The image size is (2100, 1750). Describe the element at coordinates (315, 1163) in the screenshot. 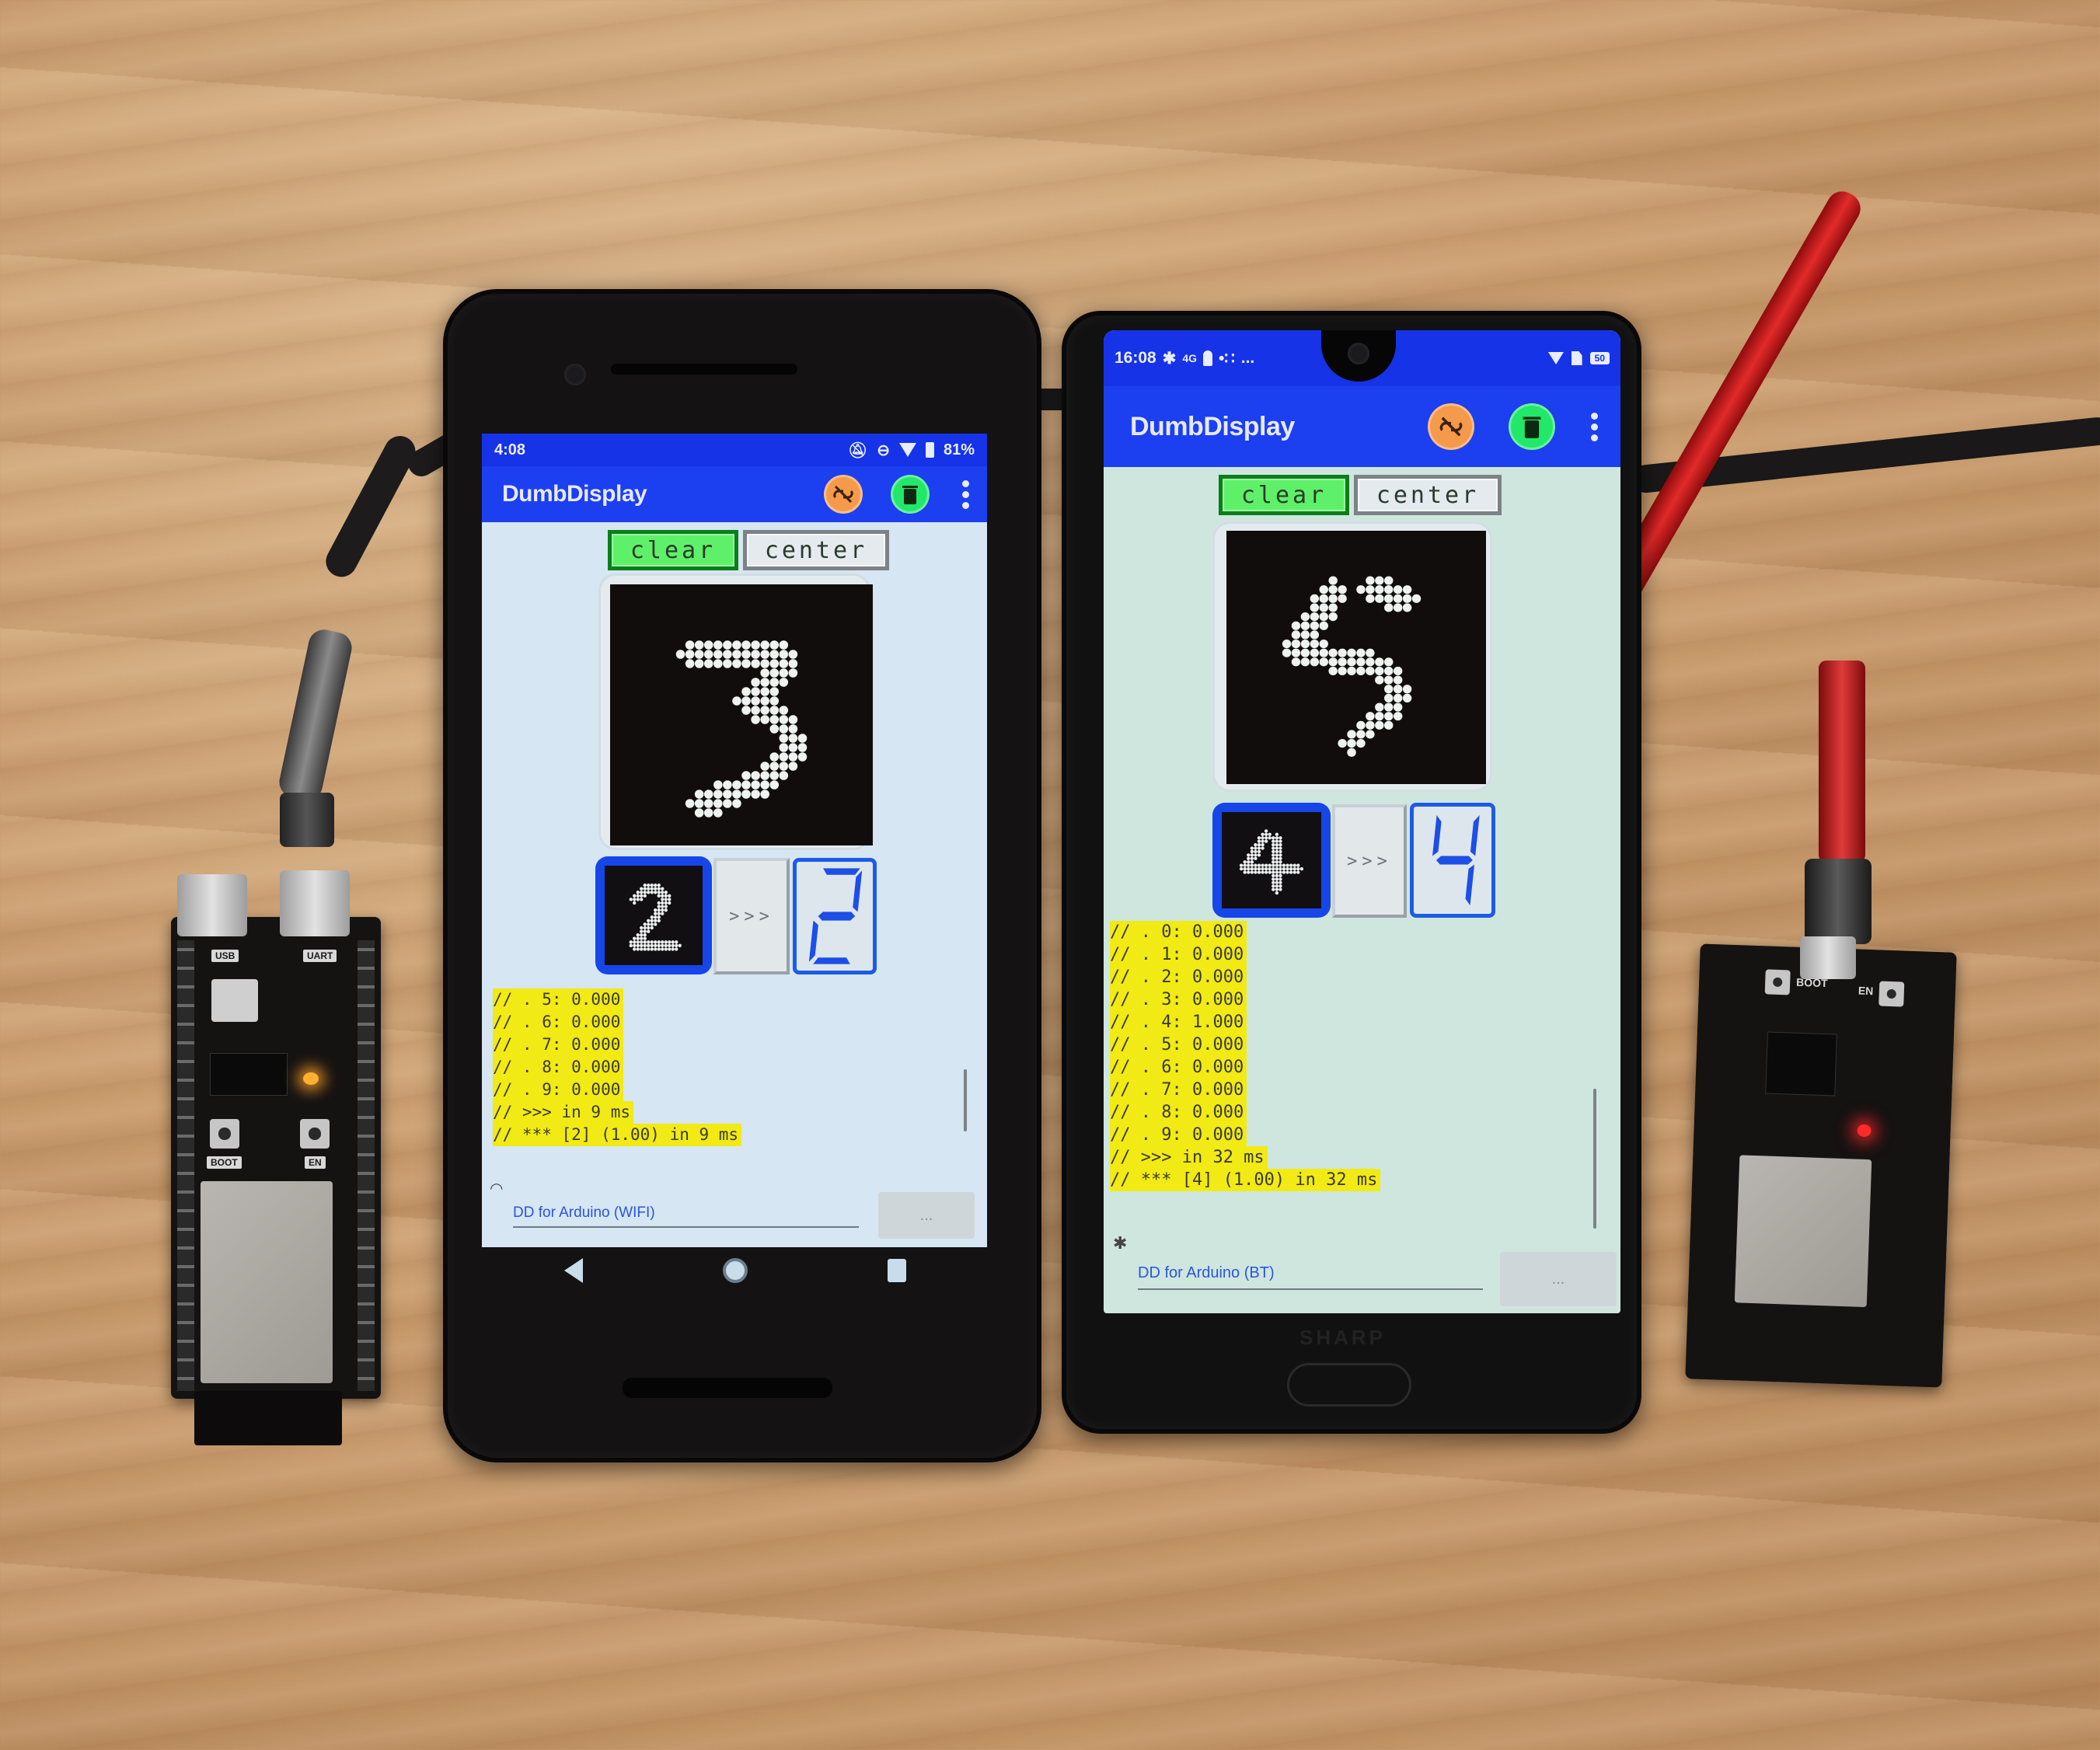

I see `board-label-en: EN` at that location.